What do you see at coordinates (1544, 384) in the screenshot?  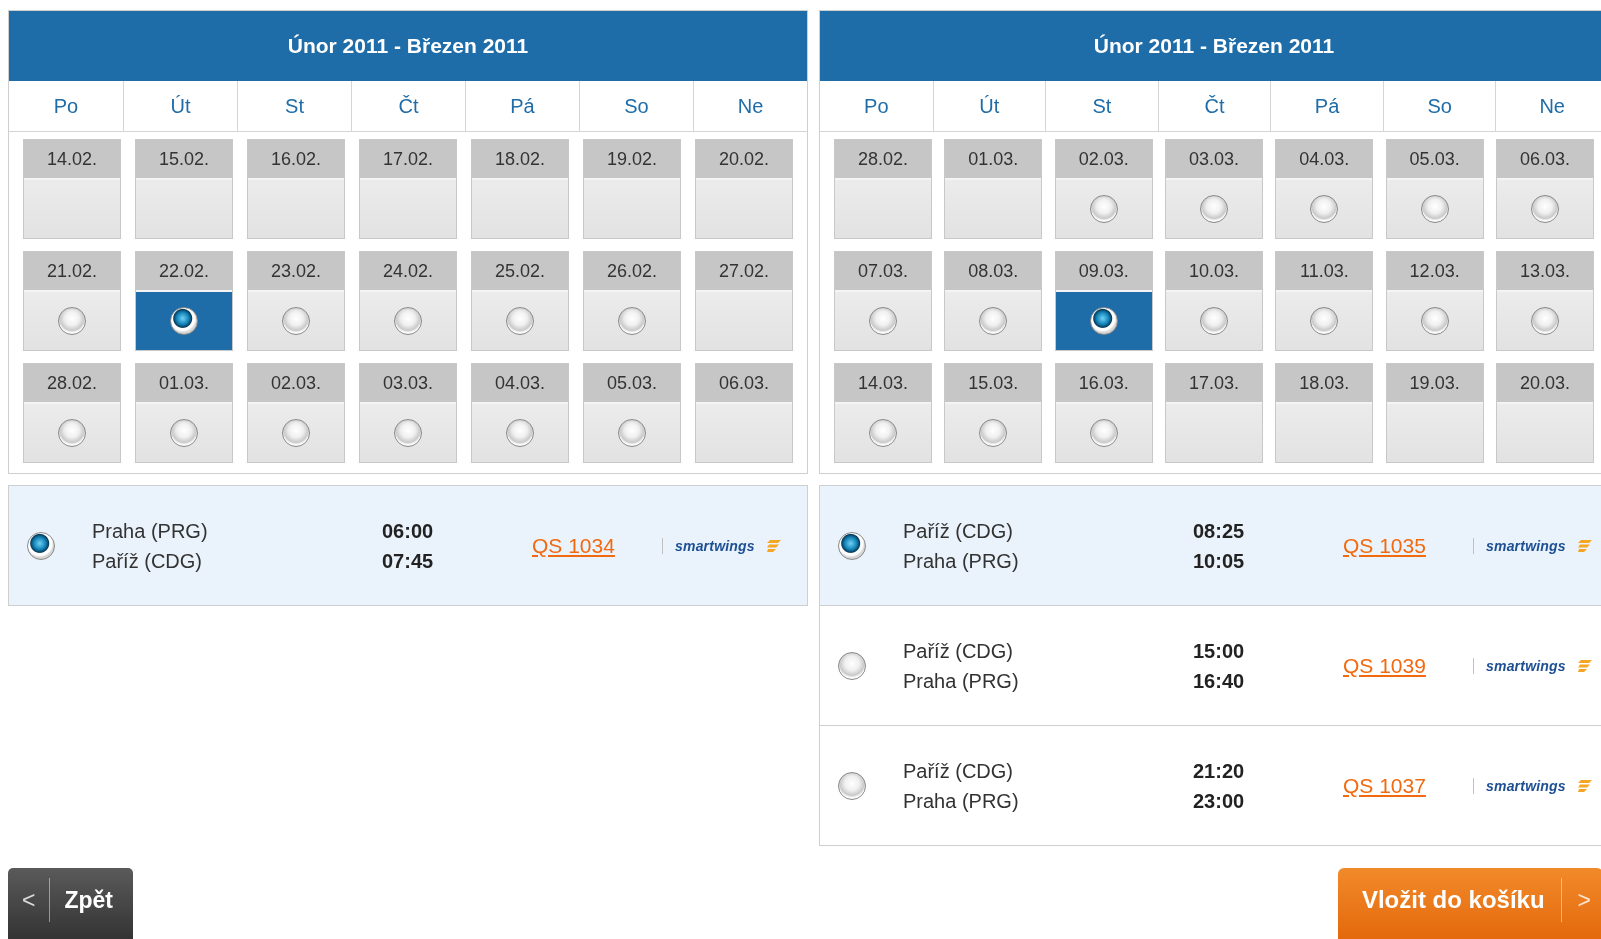 I see `day-date: 20.03.` at bounding box center [1544, 384].